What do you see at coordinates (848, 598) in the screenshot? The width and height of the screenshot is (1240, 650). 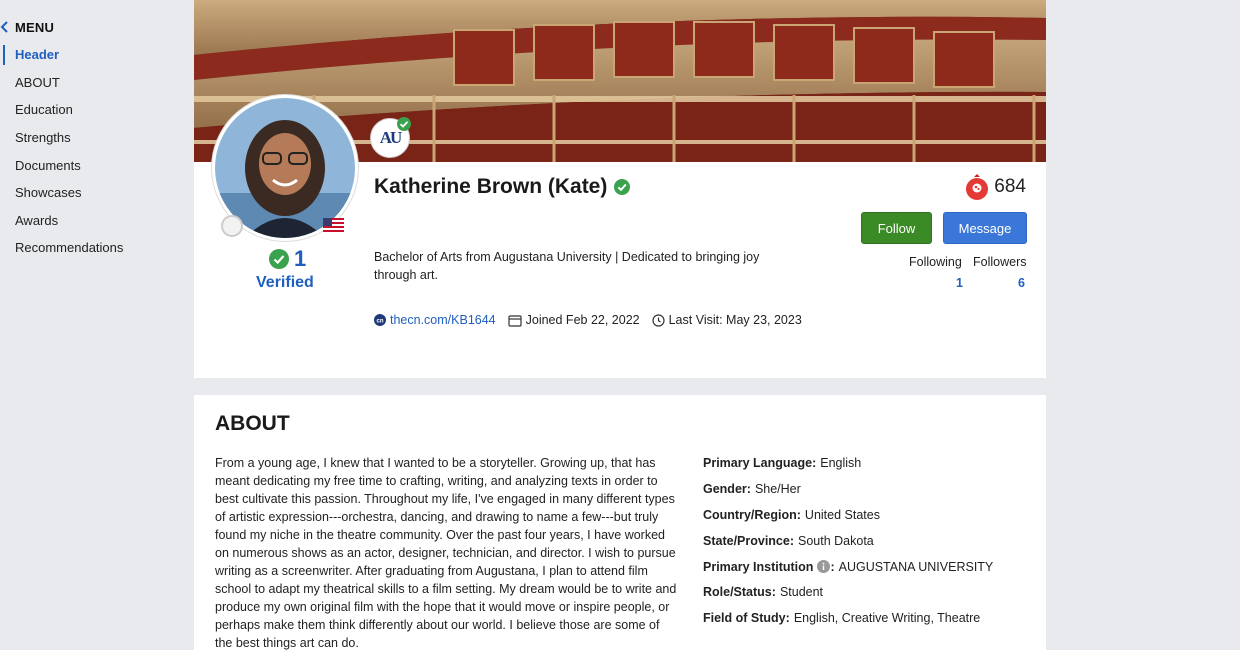 I see `detail-row: Role/Status: Student` at bounding box center [848, 598].